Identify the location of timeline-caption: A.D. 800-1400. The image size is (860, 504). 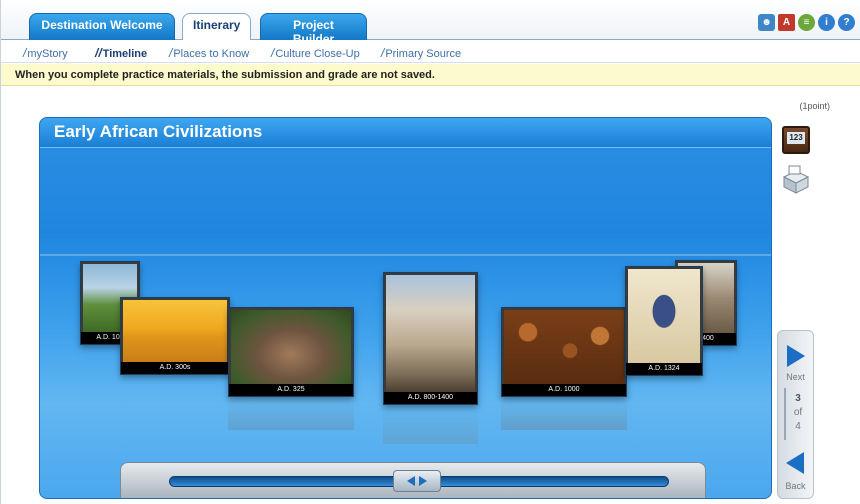
(430, 398).